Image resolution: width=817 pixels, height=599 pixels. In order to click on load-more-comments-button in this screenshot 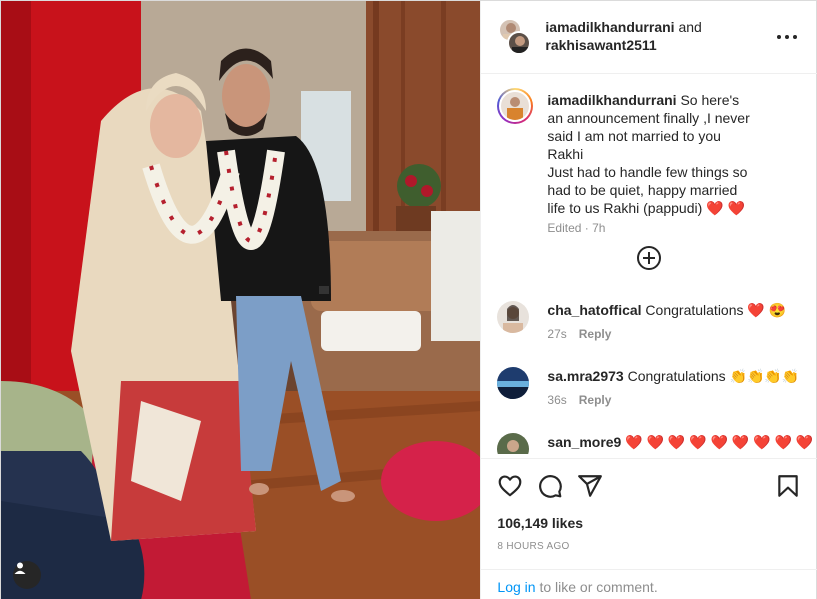, I will do `click(649, 258)`.